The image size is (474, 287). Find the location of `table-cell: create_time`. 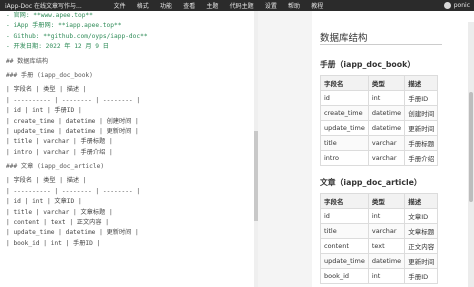

table-cell: create_time is located at coordinates (344, 113).